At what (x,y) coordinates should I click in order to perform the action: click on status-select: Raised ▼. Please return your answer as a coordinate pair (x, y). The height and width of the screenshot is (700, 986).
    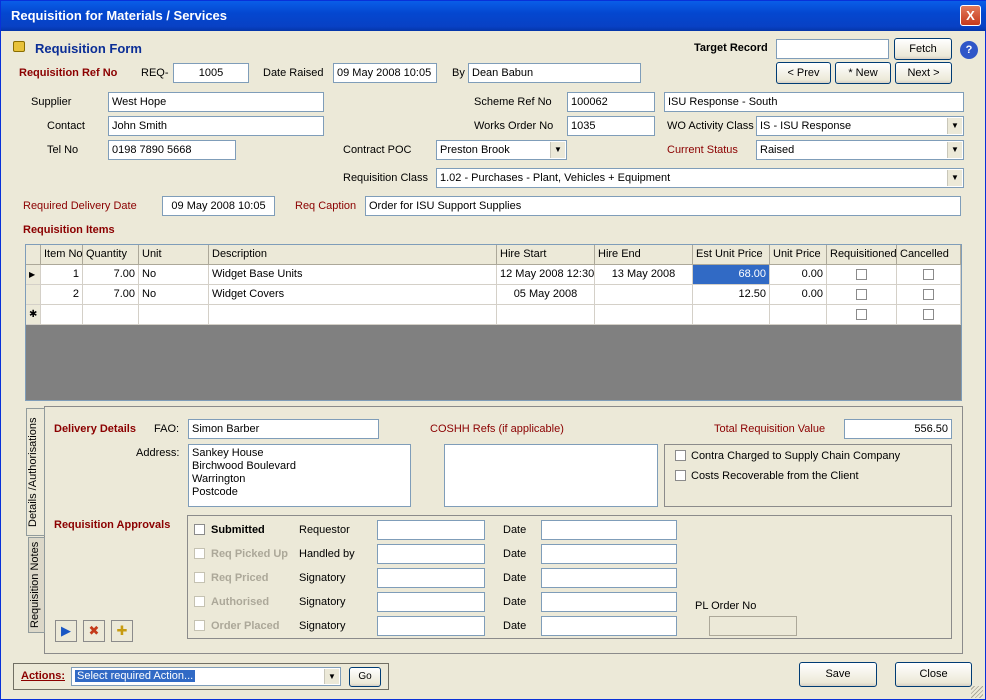
    Looking at the image, I should click on (860, 150).